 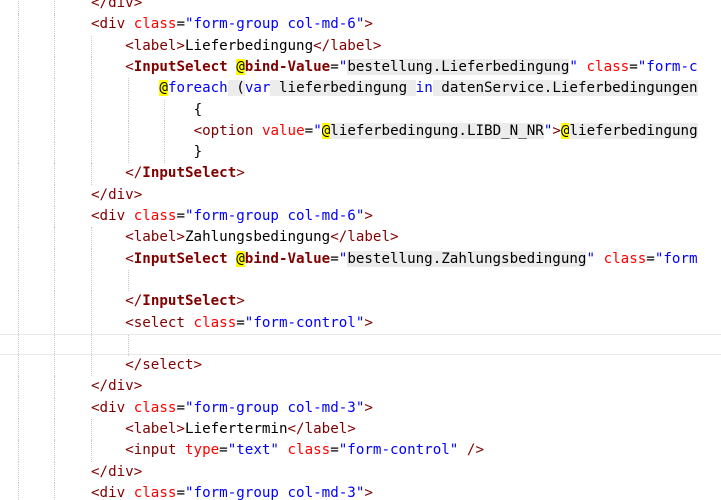 What do you see at coordinates (155, 450) in the screenshot?
I see `code-token: <input` at bounding box center [155, 450].